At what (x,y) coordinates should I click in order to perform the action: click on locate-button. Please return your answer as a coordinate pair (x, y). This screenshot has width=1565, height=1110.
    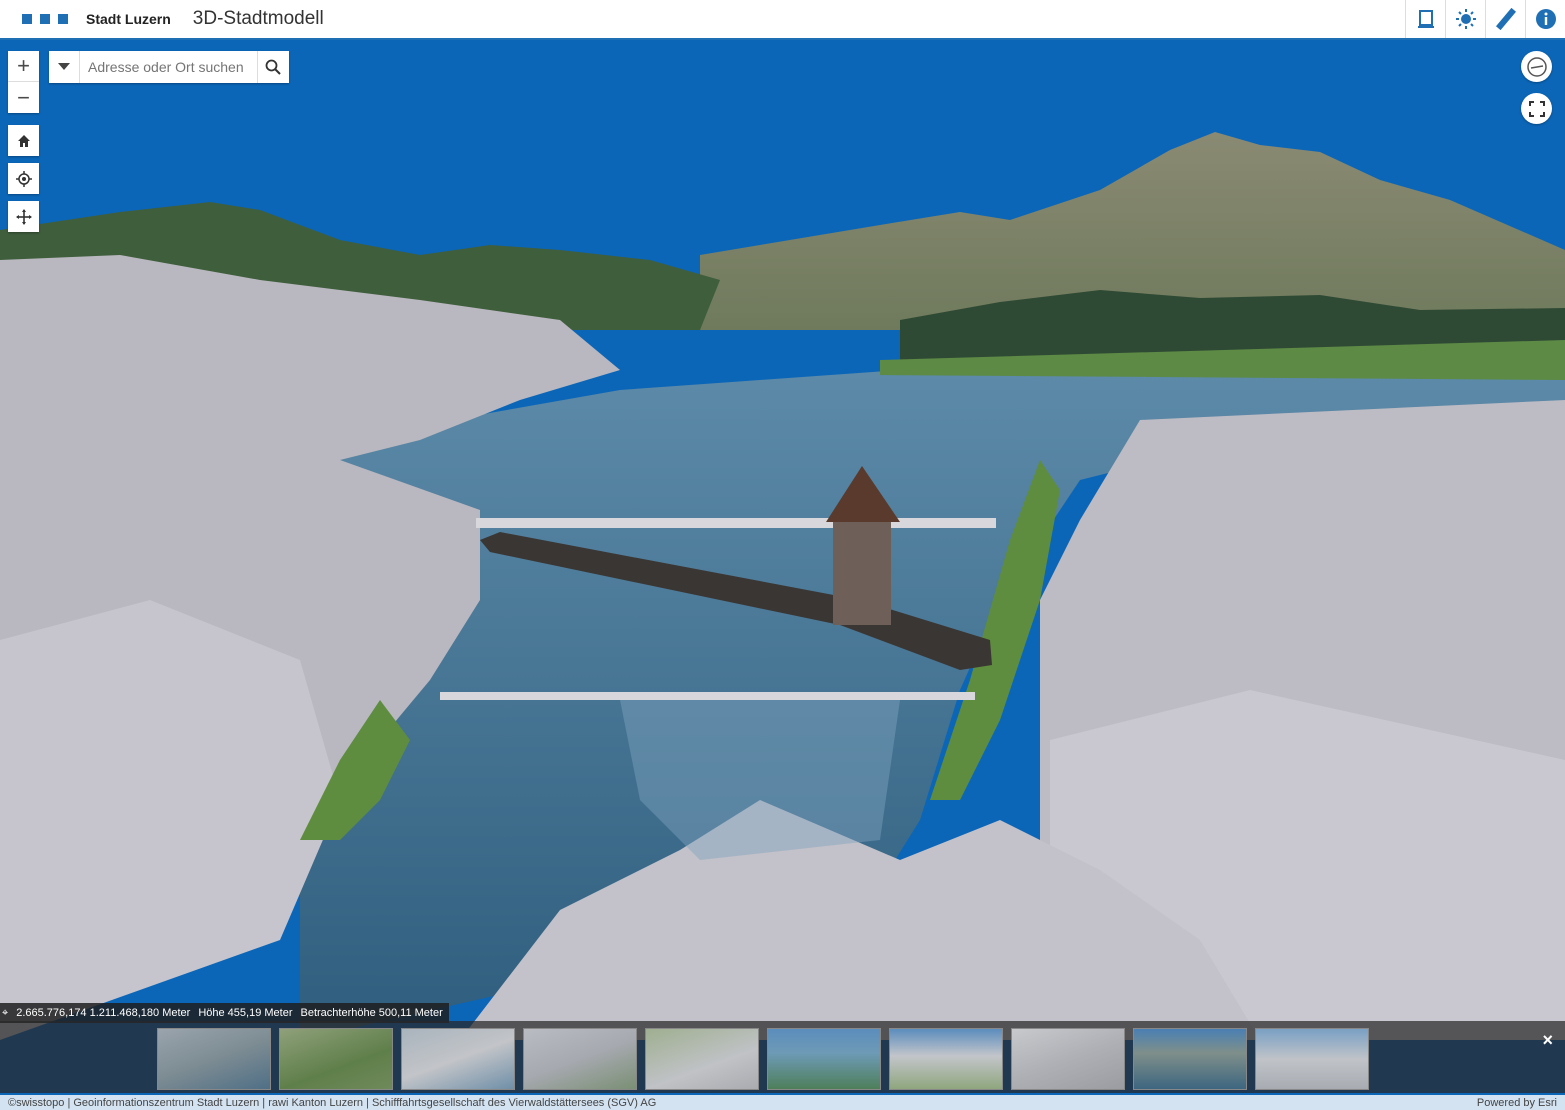
    Looking at the image, I should click on (23, 178).